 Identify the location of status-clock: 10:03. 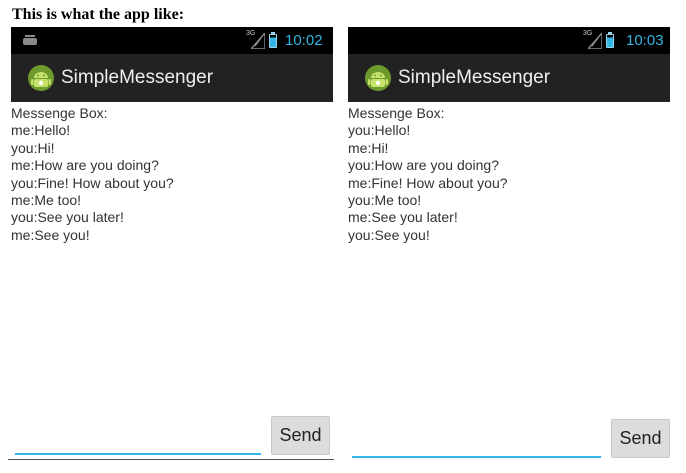
(645, 40).